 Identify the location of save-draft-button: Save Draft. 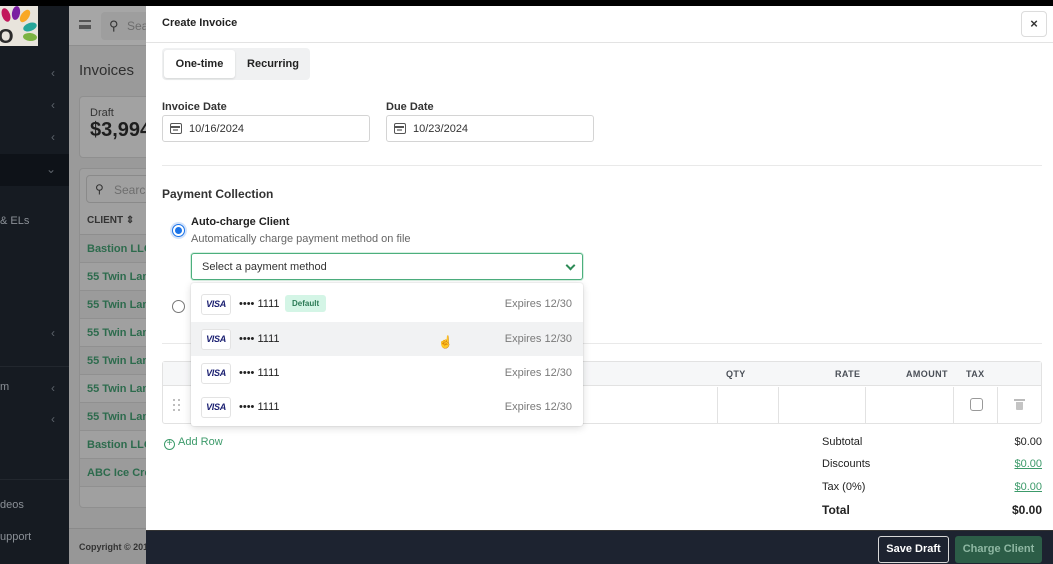
(913, 549).